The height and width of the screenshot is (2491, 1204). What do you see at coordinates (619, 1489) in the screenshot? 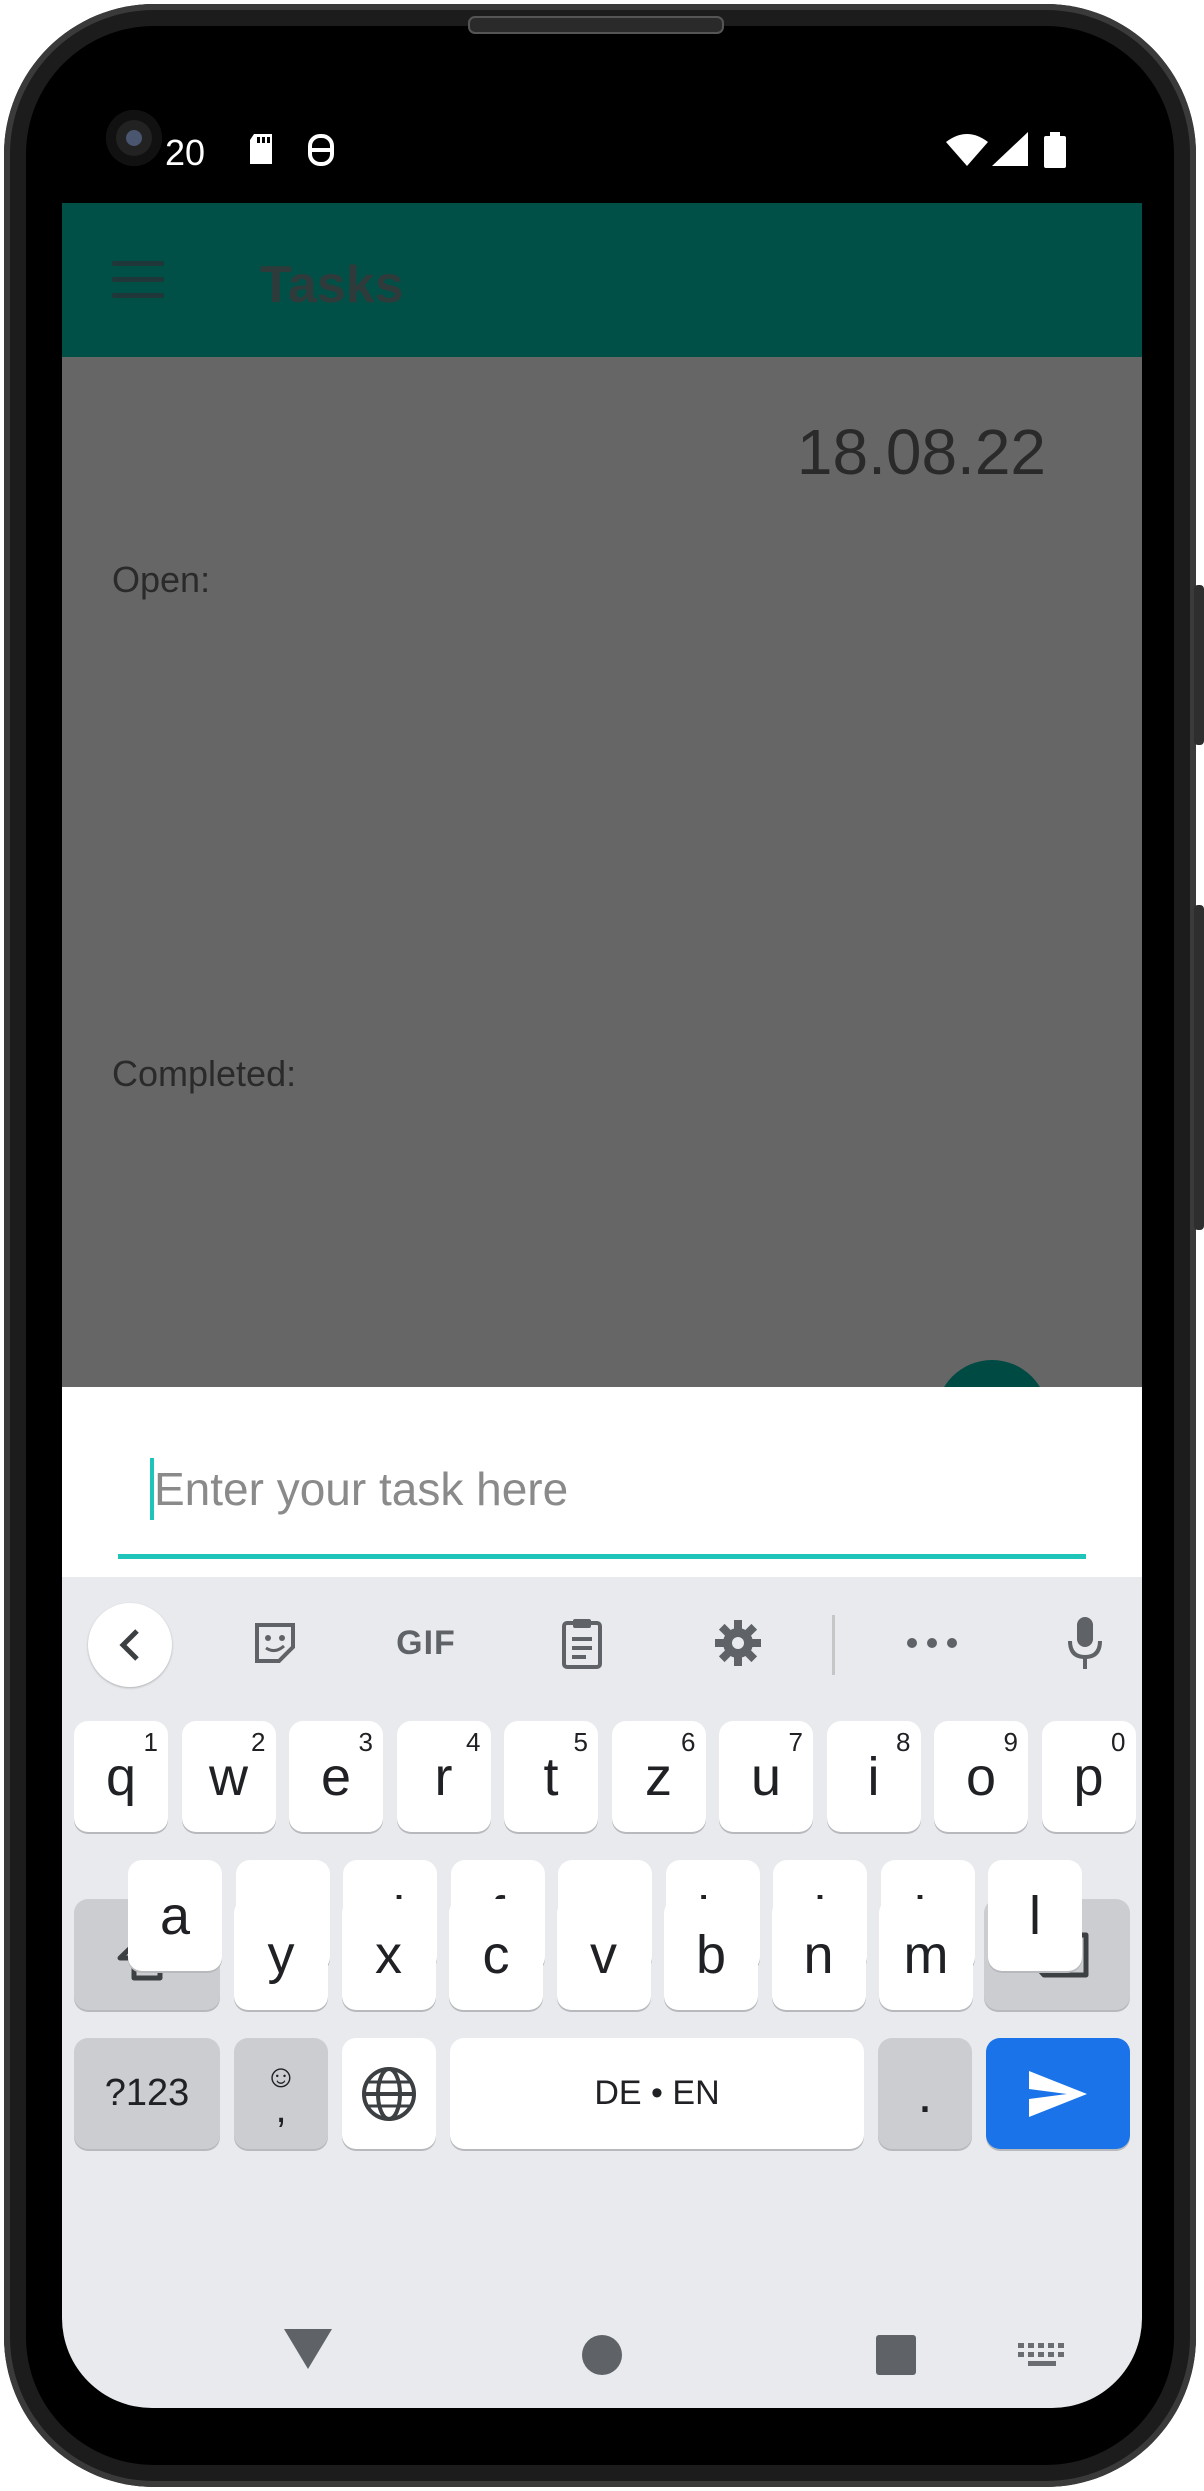
I see `task-input` at bounding box center [619, 1489].